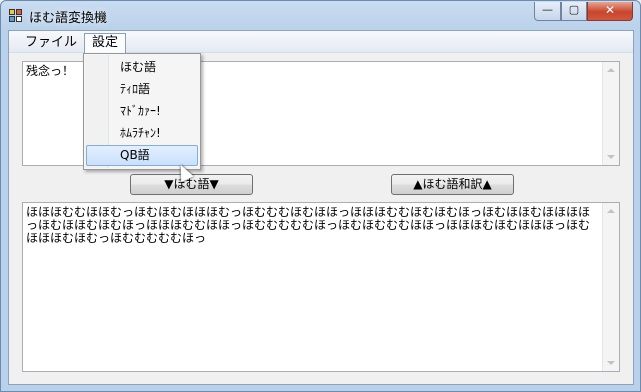 This screenshot has width=641, height=392. I want to click on minimize-button: —, so click(547, 11).